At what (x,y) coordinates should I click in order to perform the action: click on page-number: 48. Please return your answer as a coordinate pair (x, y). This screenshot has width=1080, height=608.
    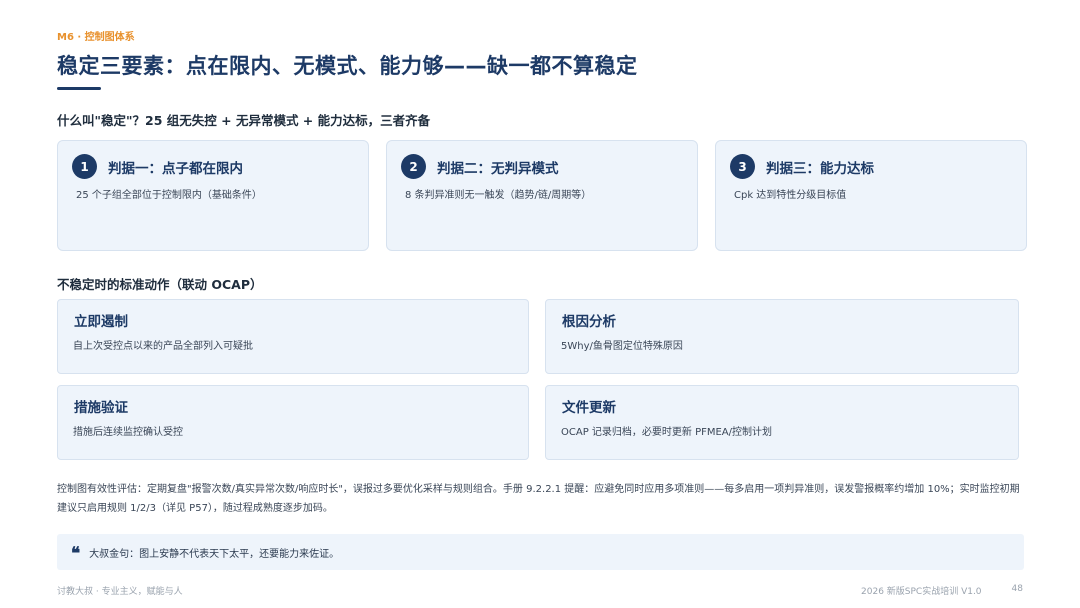
    Looking at the image, I should click on (1017, 589).